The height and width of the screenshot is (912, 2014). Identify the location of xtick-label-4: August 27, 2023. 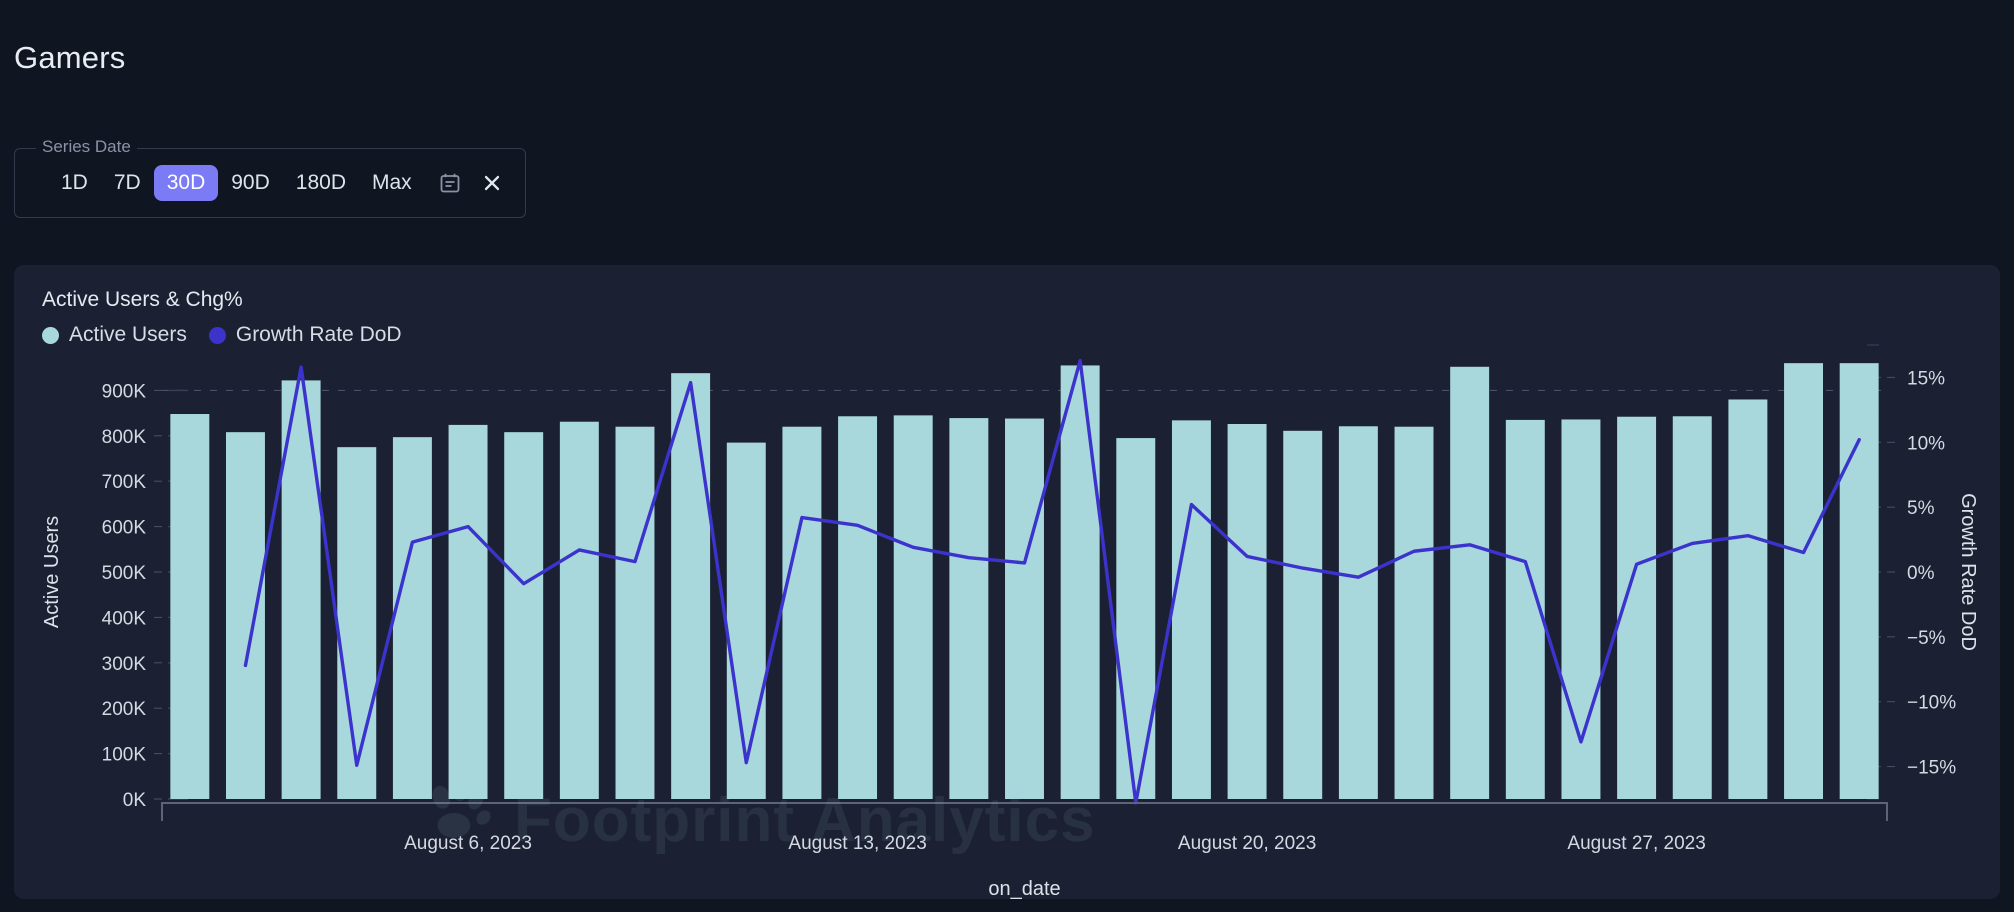
(1636, 843).